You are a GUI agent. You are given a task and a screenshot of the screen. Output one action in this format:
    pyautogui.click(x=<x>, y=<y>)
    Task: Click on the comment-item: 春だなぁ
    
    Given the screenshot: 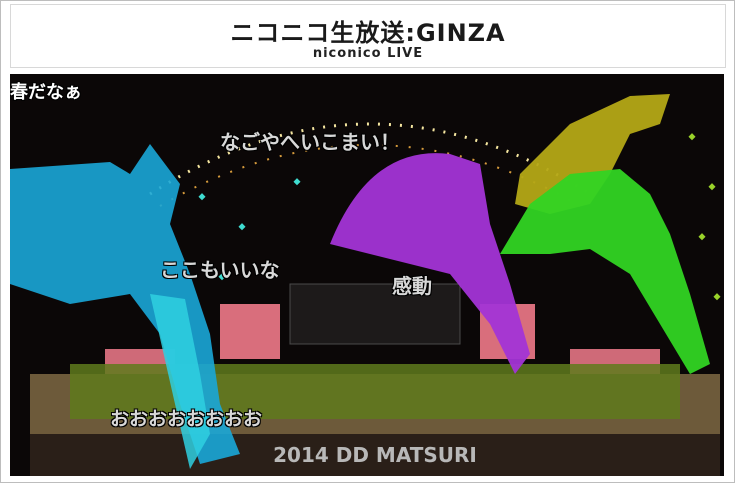 What is the action you would take?
    pyautogui.click(x=46, y=92)
    